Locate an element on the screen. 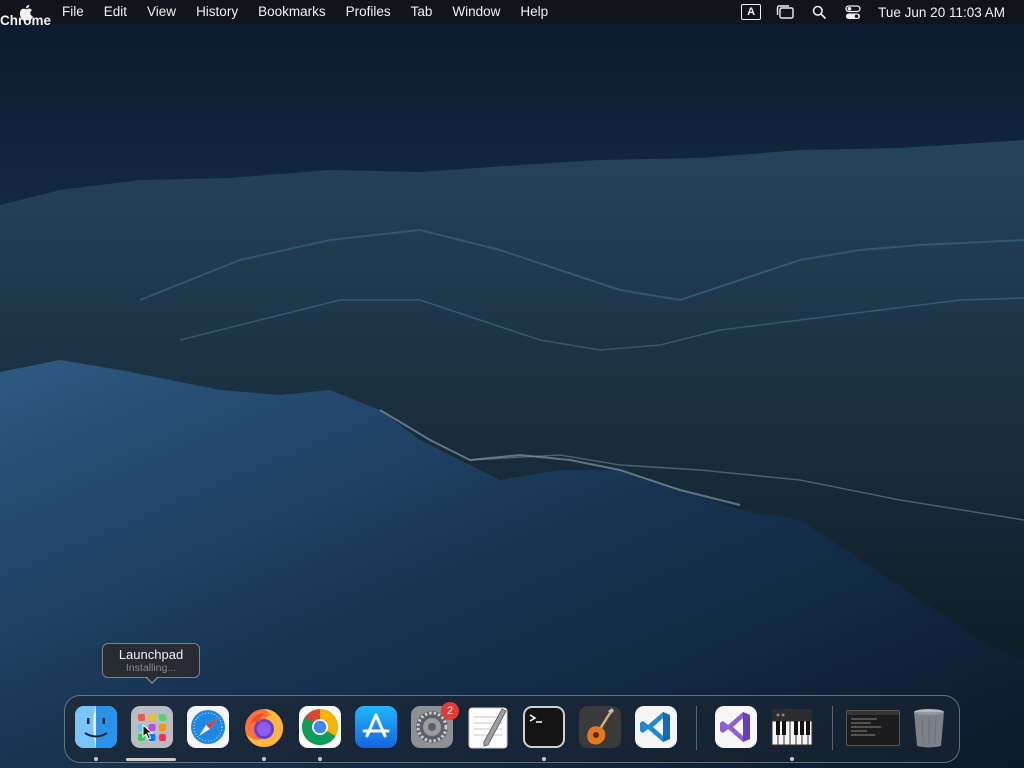 The height and width of the screenshot is (768, 1024). menu-tab: Tab is located at coordinates (422, 12).